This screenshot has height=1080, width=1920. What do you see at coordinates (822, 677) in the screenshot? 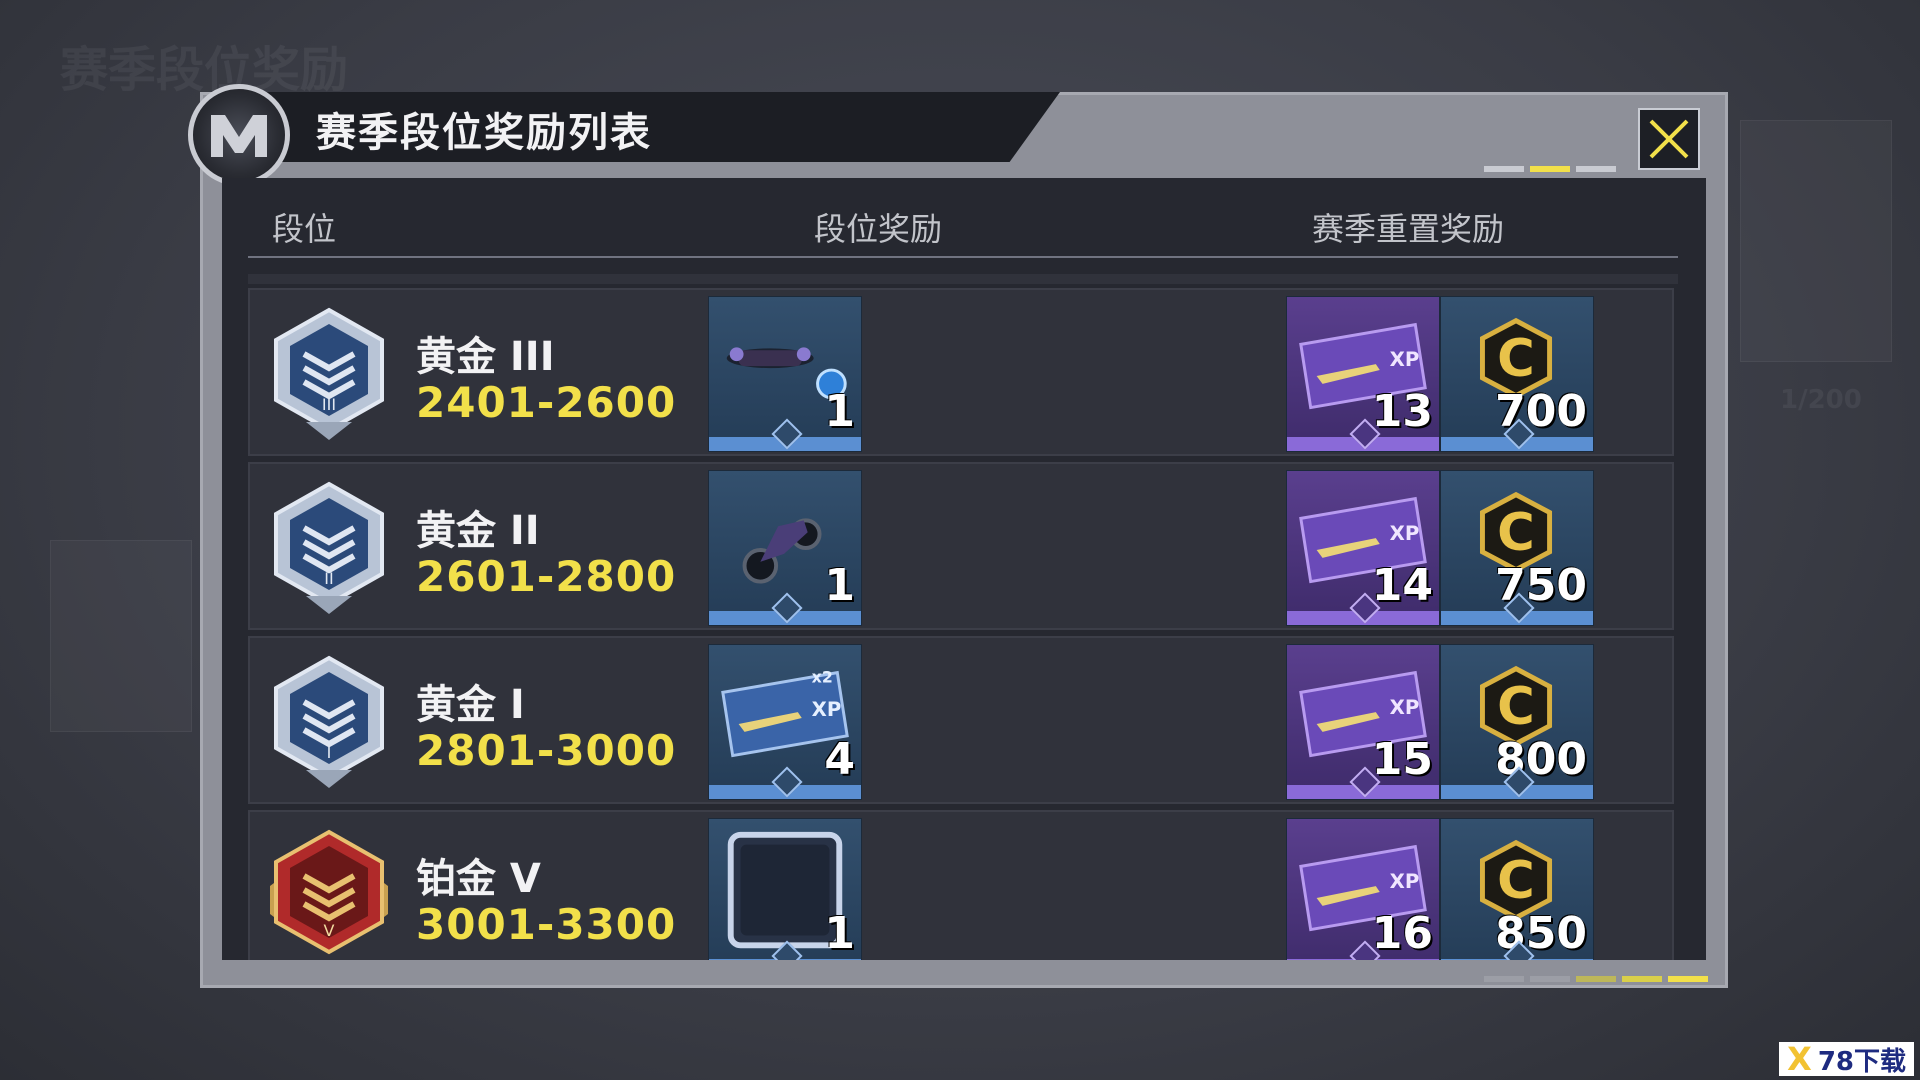
I see `svg-text: x2` at bounding box center [822, 677].